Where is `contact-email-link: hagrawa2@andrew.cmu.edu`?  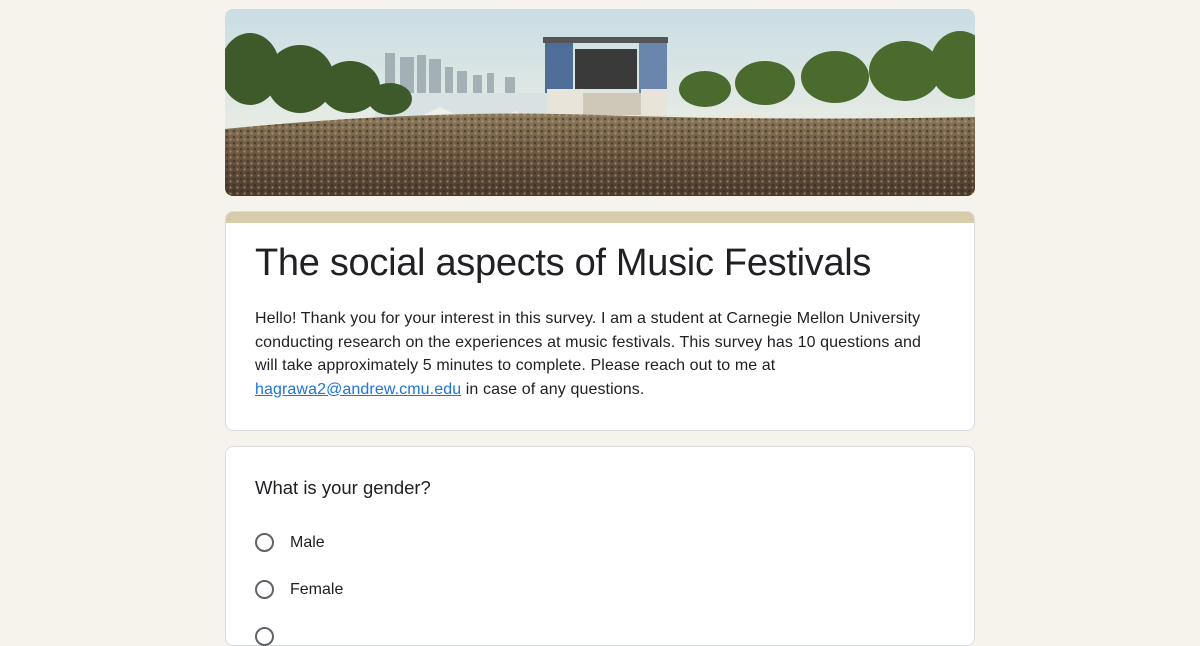 contact-email-link: hagrawa2@andrew.cmu.edu is located at coordinates (358, 389).